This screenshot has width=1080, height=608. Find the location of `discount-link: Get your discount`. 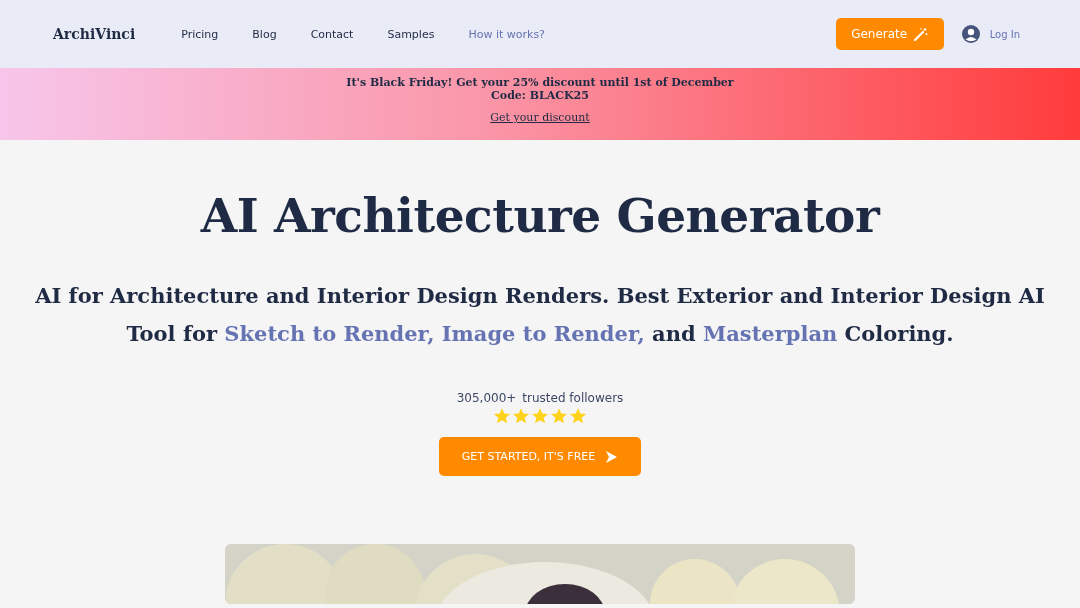

discount-link: Get your discount is located at coordinates (540, 117).